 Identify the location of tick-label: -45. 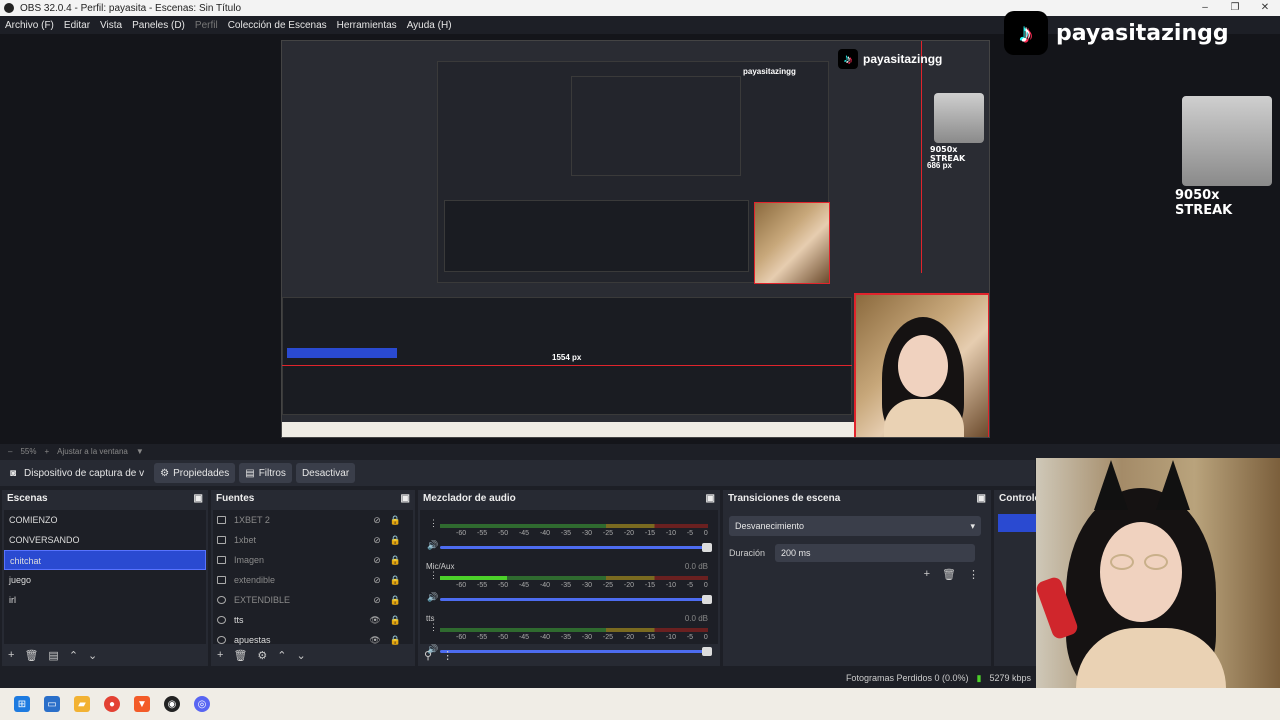
(524, 637).